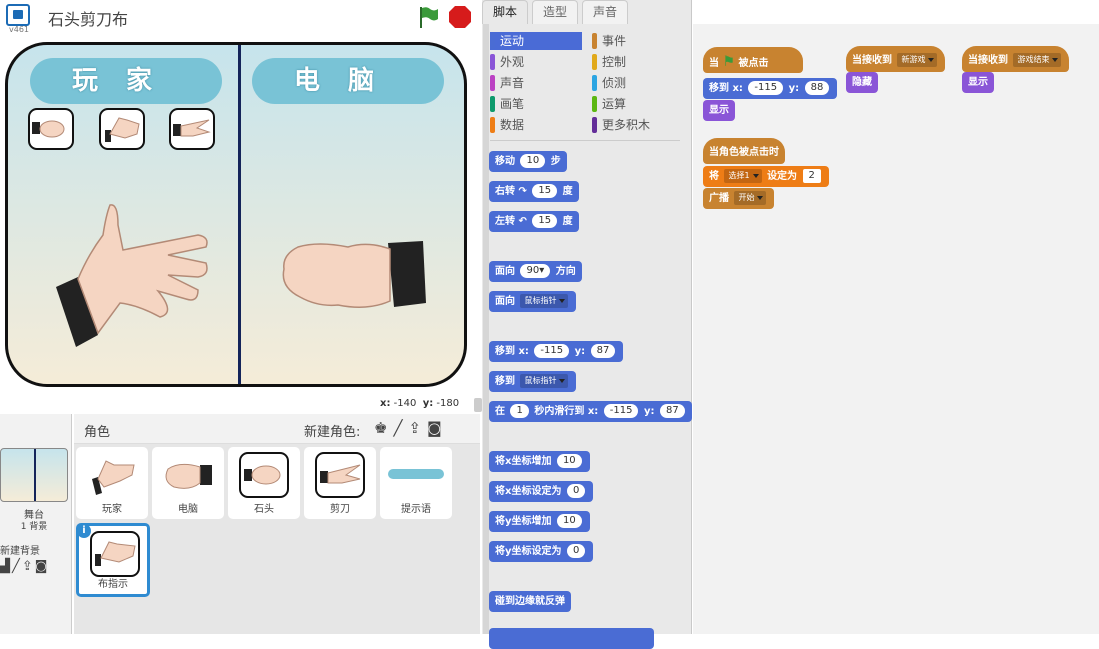 Image resolution: width=1099 pixels, height=649 pixels. I want to click on mouse-coordinates: x: -140 y: -180, so click(420, 403).